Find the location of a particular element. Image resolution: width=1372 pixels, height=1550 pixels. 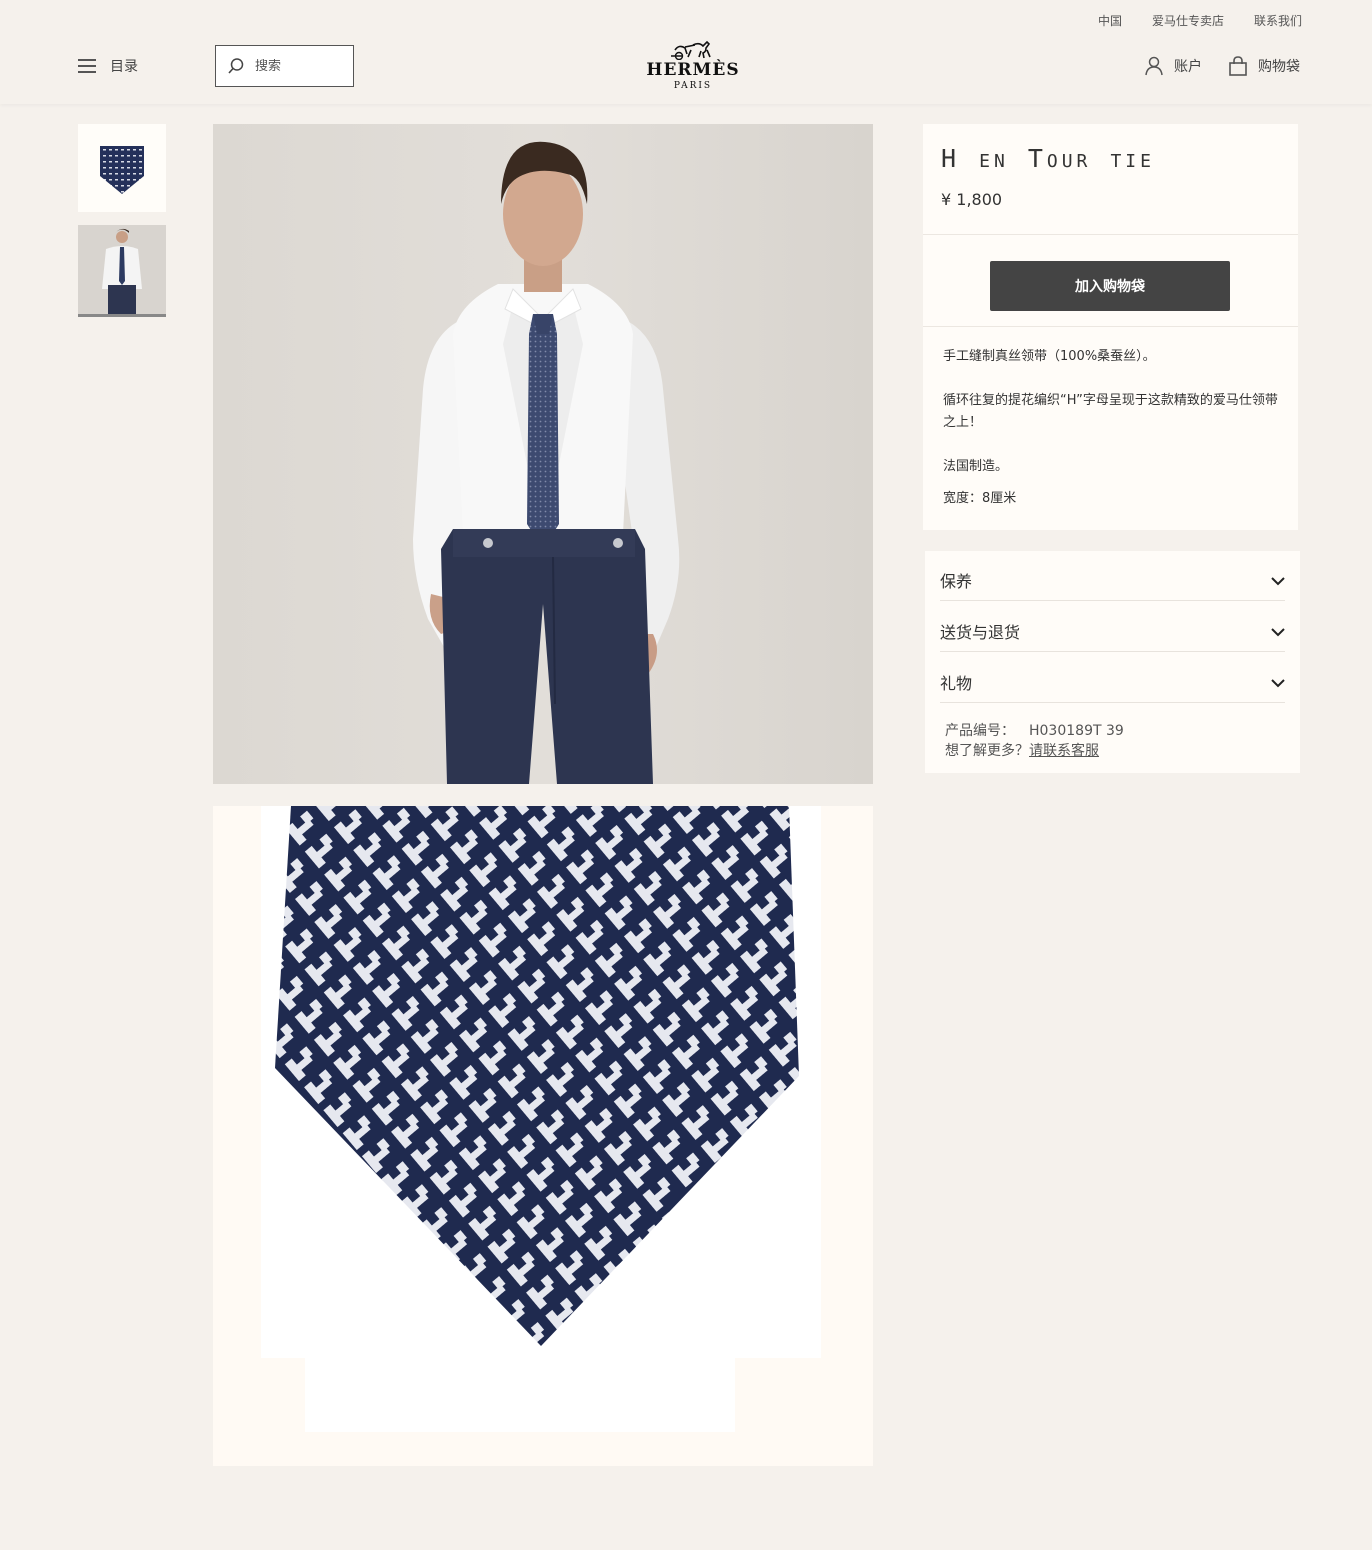

link-country: 中国 is located at coordinates (1110, 20).